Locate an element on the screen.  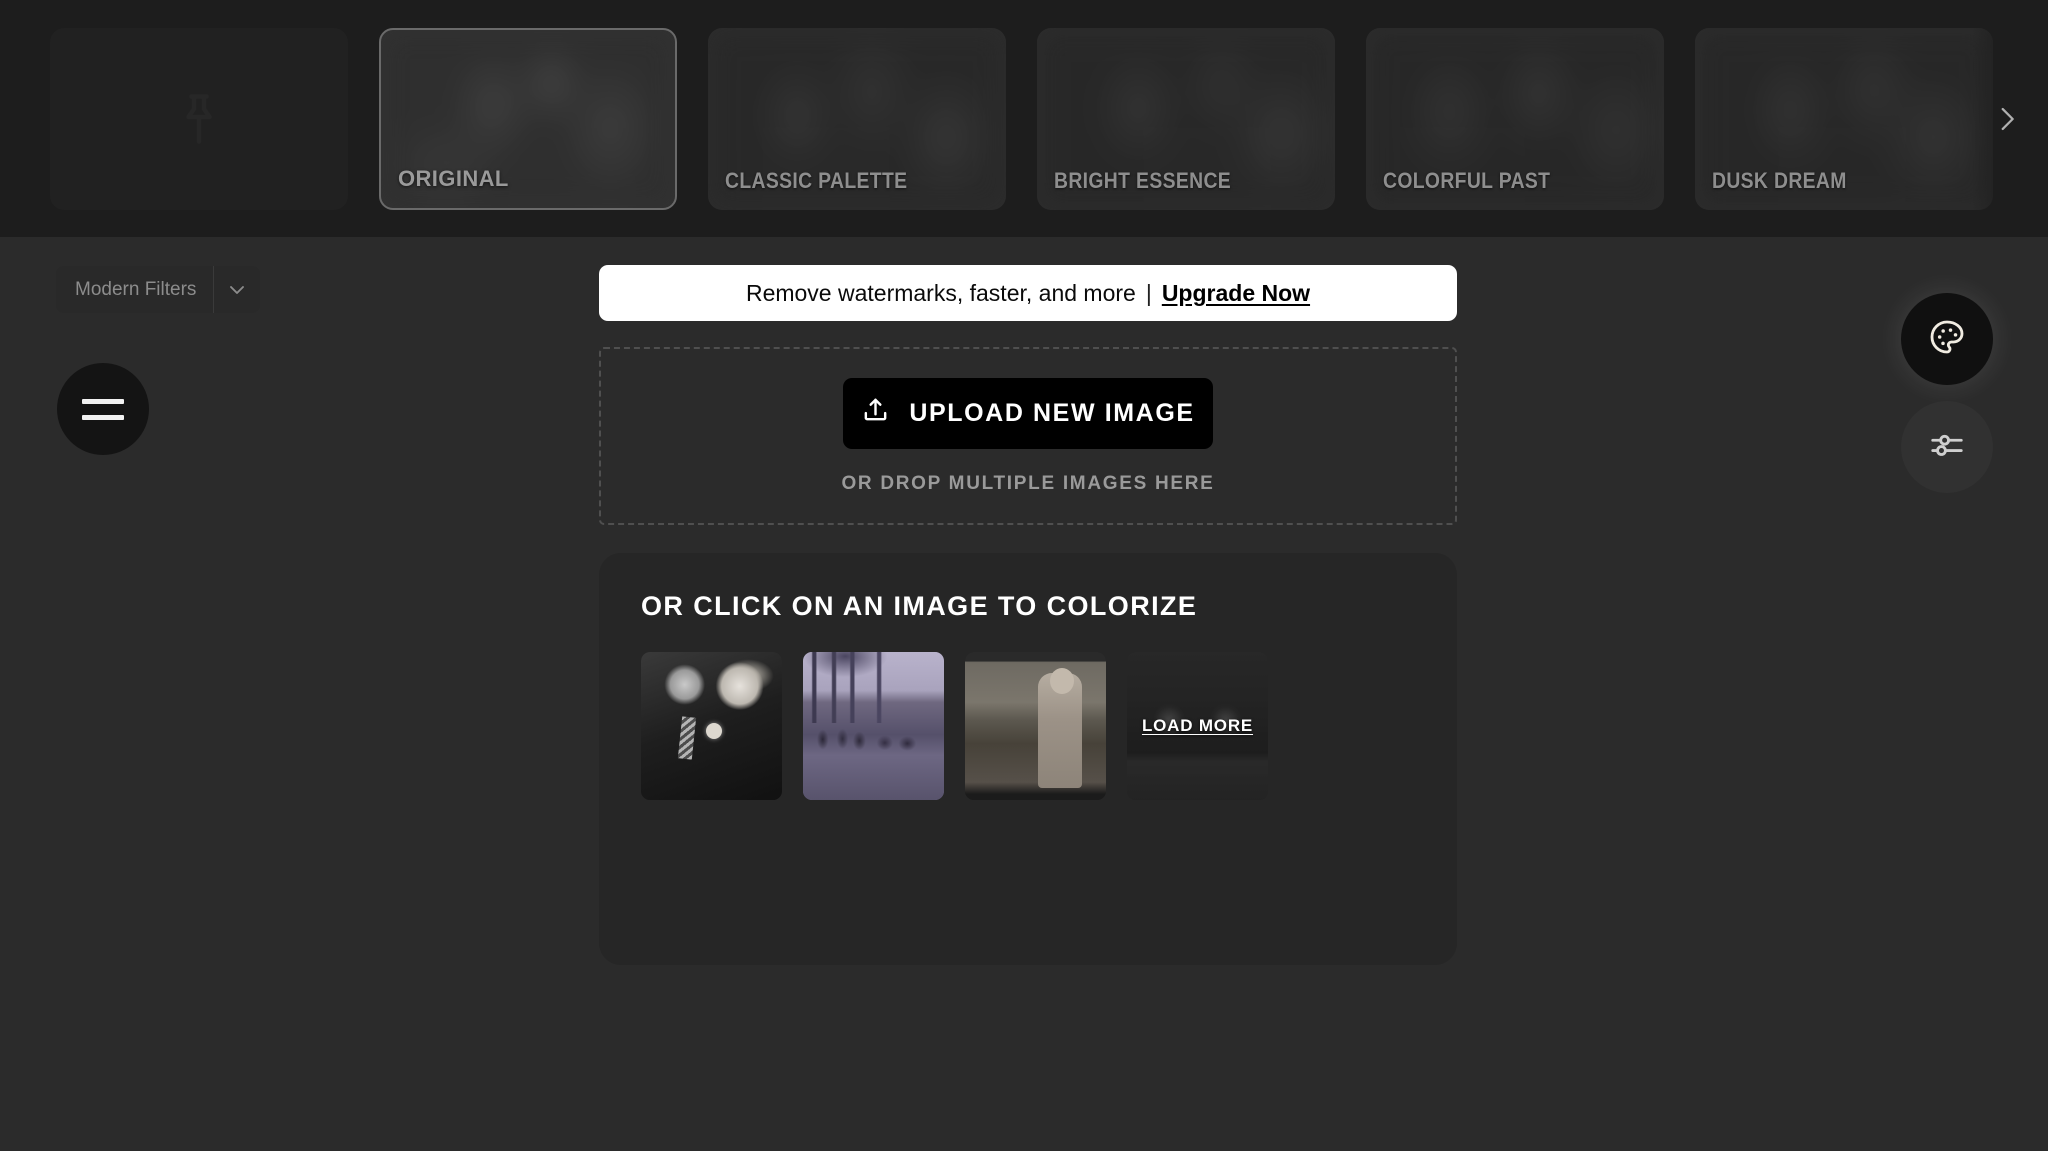
hamburger-menu-icon is located at coordinates (103, 401).